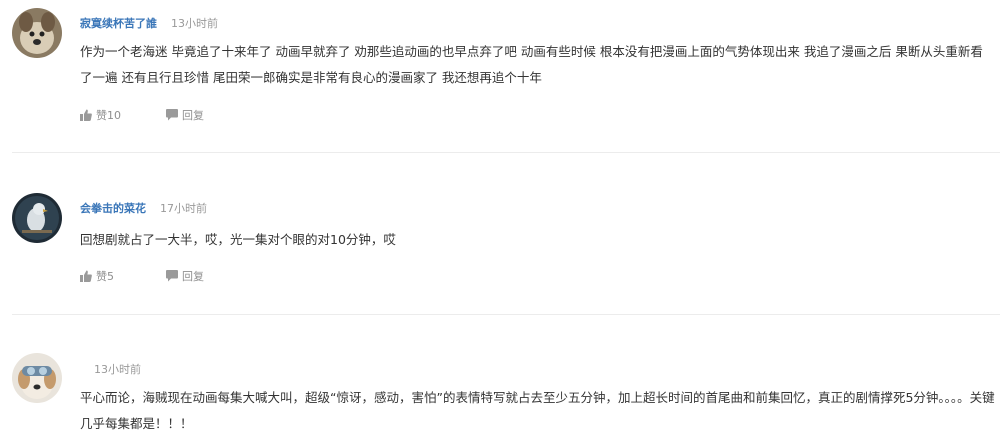  Describe the element at coordinates (108, 115) in the screenshot. I see `like-count: 赞10` at that location.